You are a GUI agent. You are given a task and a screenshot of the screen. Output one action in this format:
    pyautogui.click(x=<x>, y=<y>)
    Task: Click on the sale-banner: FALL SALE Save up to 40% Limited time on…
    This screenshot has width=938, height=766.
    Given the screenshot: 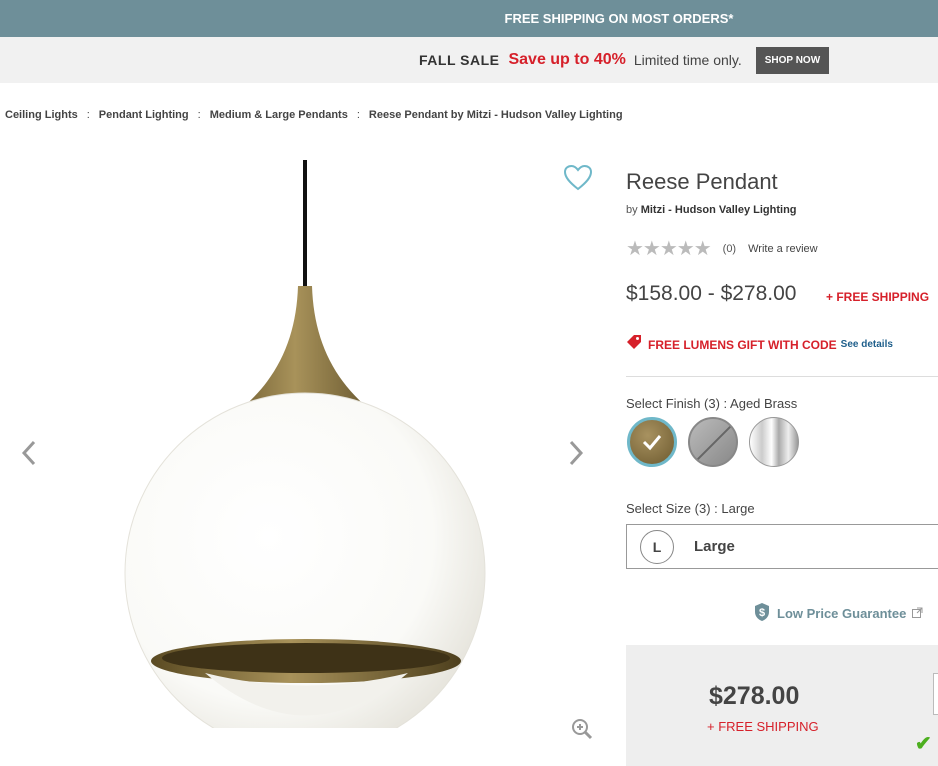 What is the action you would take?
    pyautogui.click(x=469, y=60)
    